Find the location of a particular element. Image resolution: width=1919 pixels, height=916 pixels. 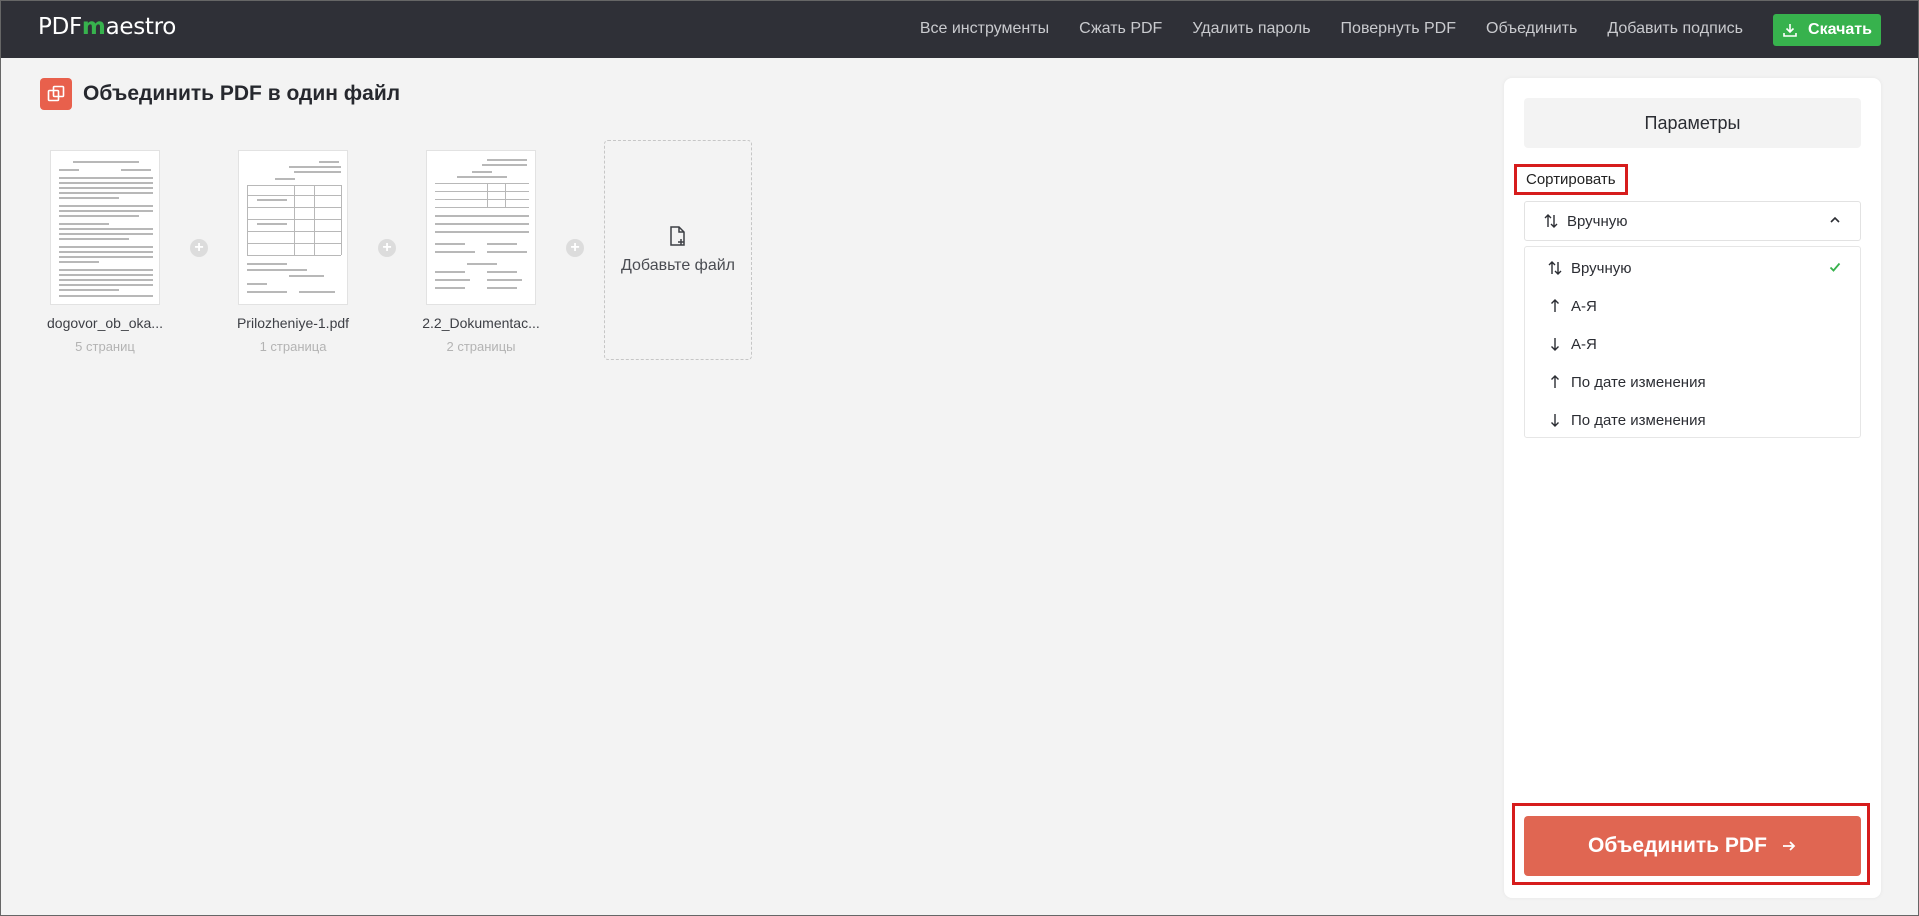

file-card: dogovor_ob_oka... 5 страниц is located at coordinates (105, 252).